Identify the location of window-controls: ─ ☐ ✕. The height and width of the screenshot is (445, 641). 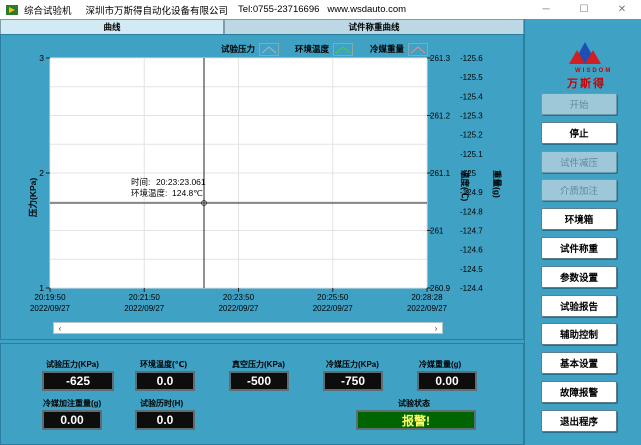
(584, 9).